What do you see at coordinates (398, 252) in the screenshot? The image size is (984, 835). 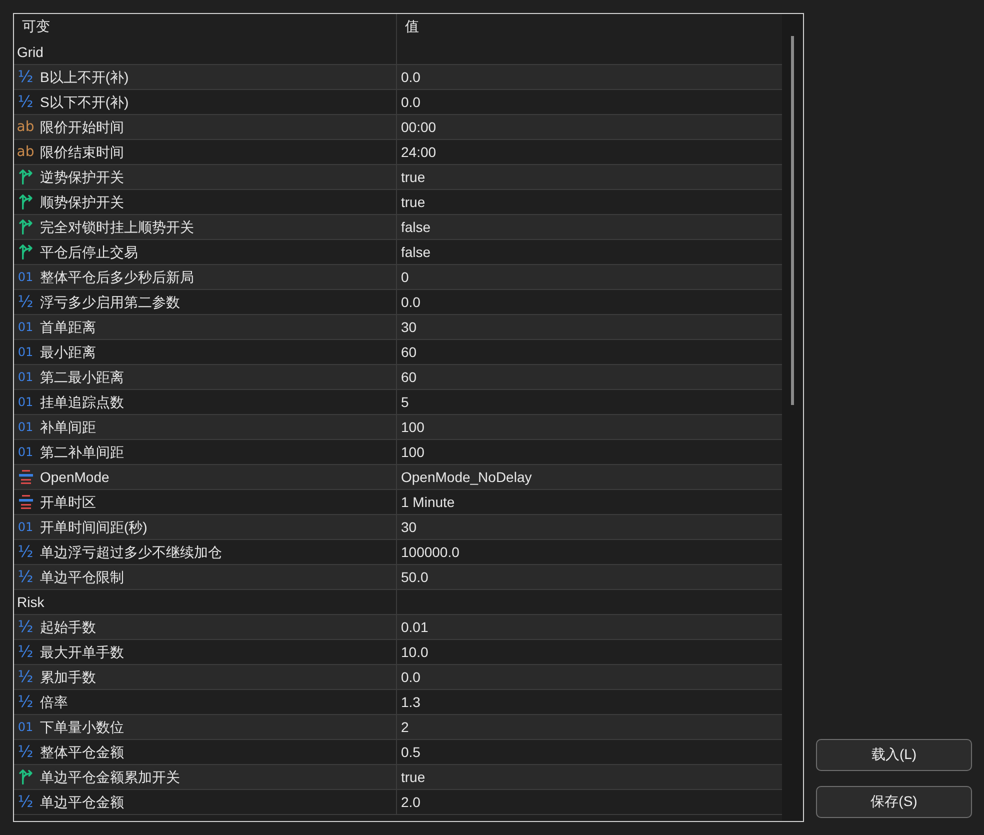 I see `parameter-row: 平仓后停止交易 false` at bounding box center [398, 252].